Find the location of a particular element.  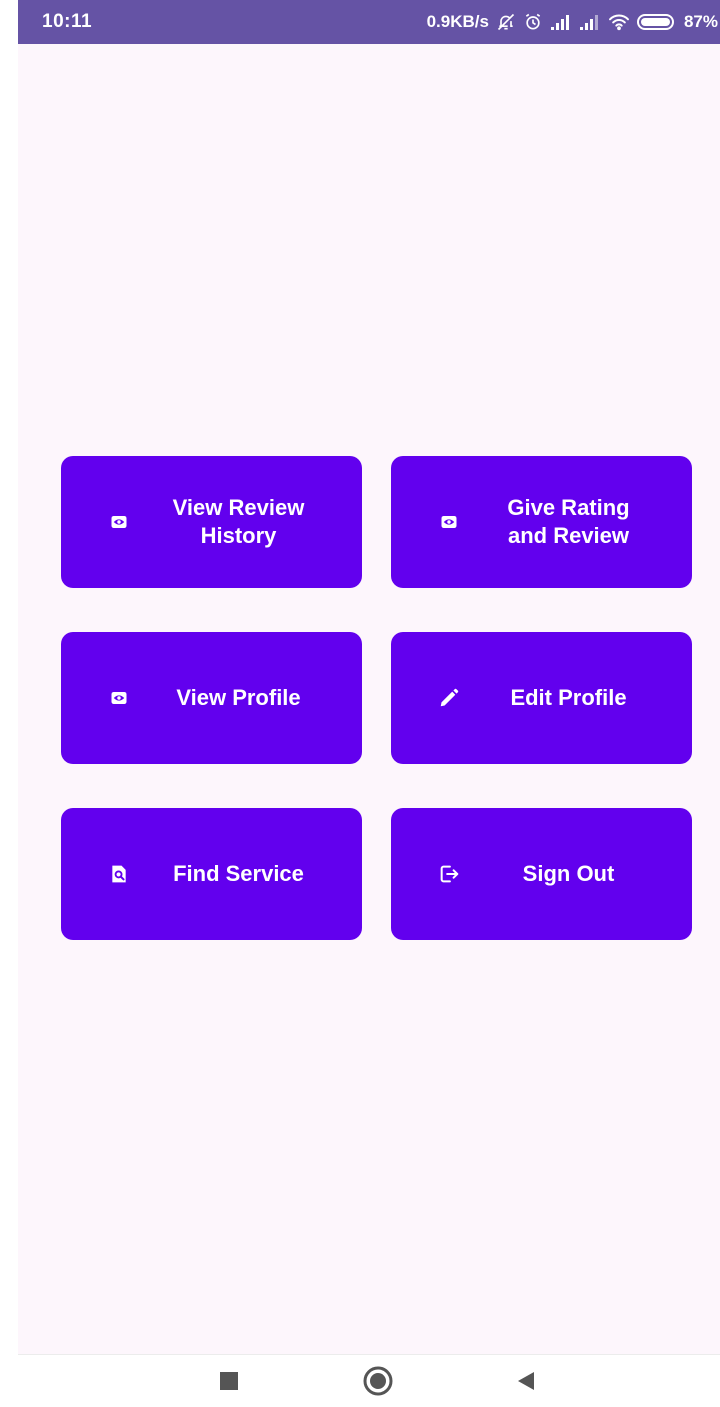

battery-icon is located at coordinates (656, 22).